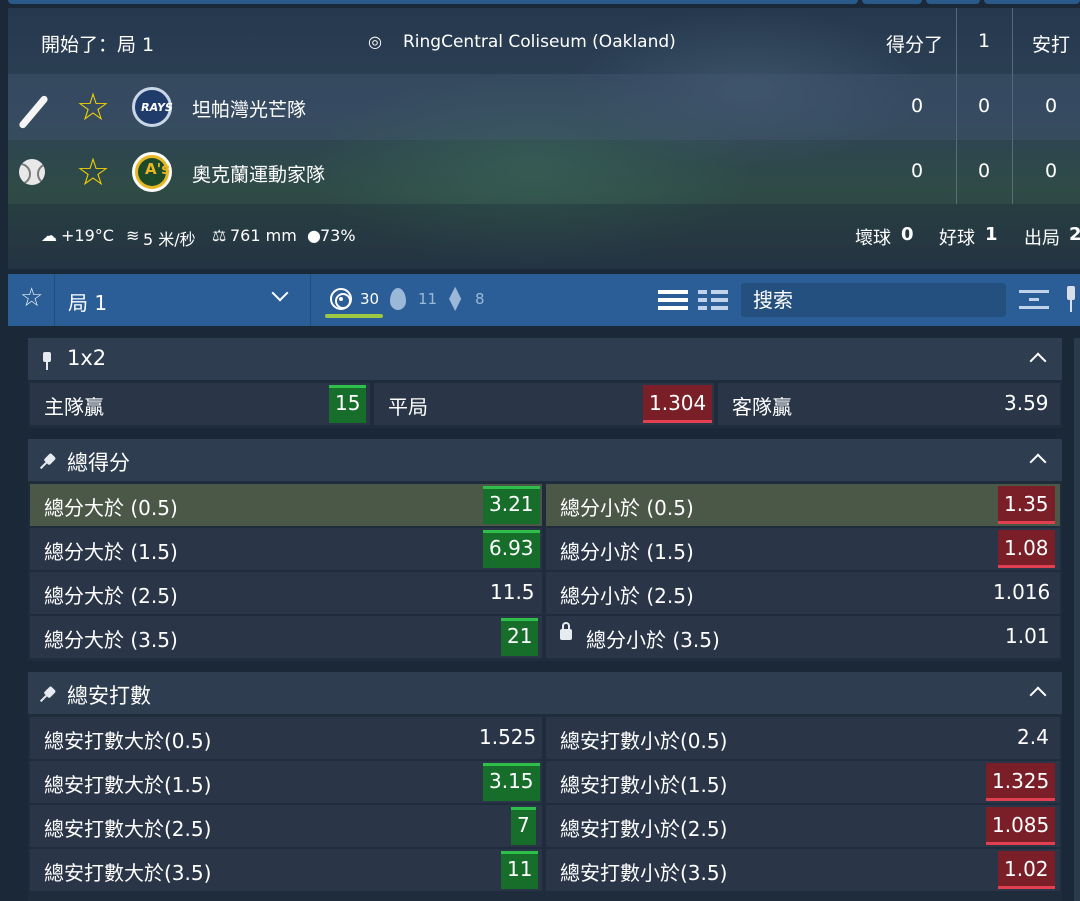  I want to click on market-toolbar: ☆ 局 1 30 11 ▲ ▼ 8, so click(544, 300).